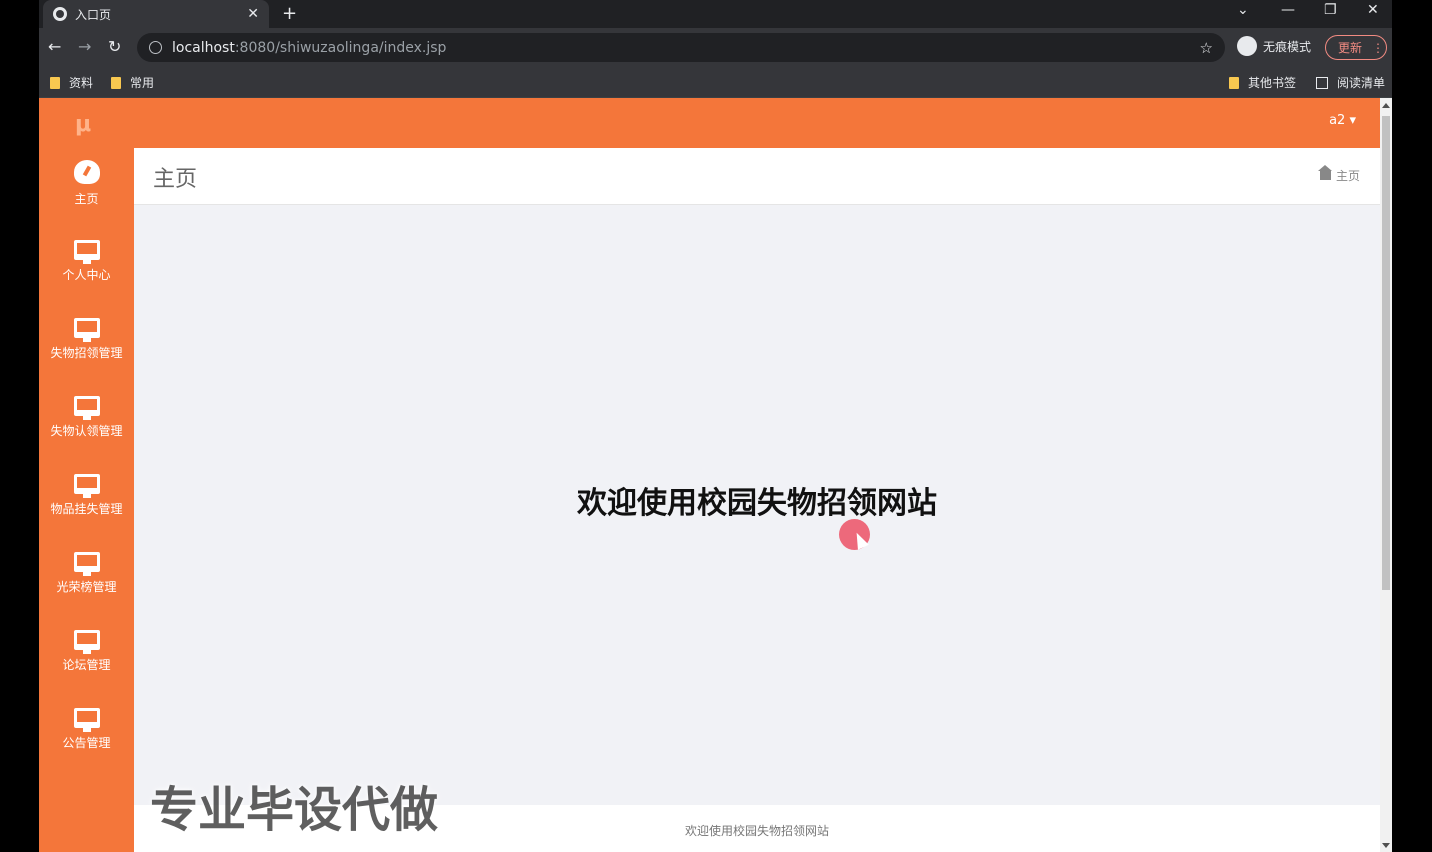 The height and width of the screenshot is (852, 1432). What do you see at coordinates (340, 47) in the screenshot?
I see `url-path: :8080/shiwuzaolinga/index.jsp` at bounding box center [340, 47].